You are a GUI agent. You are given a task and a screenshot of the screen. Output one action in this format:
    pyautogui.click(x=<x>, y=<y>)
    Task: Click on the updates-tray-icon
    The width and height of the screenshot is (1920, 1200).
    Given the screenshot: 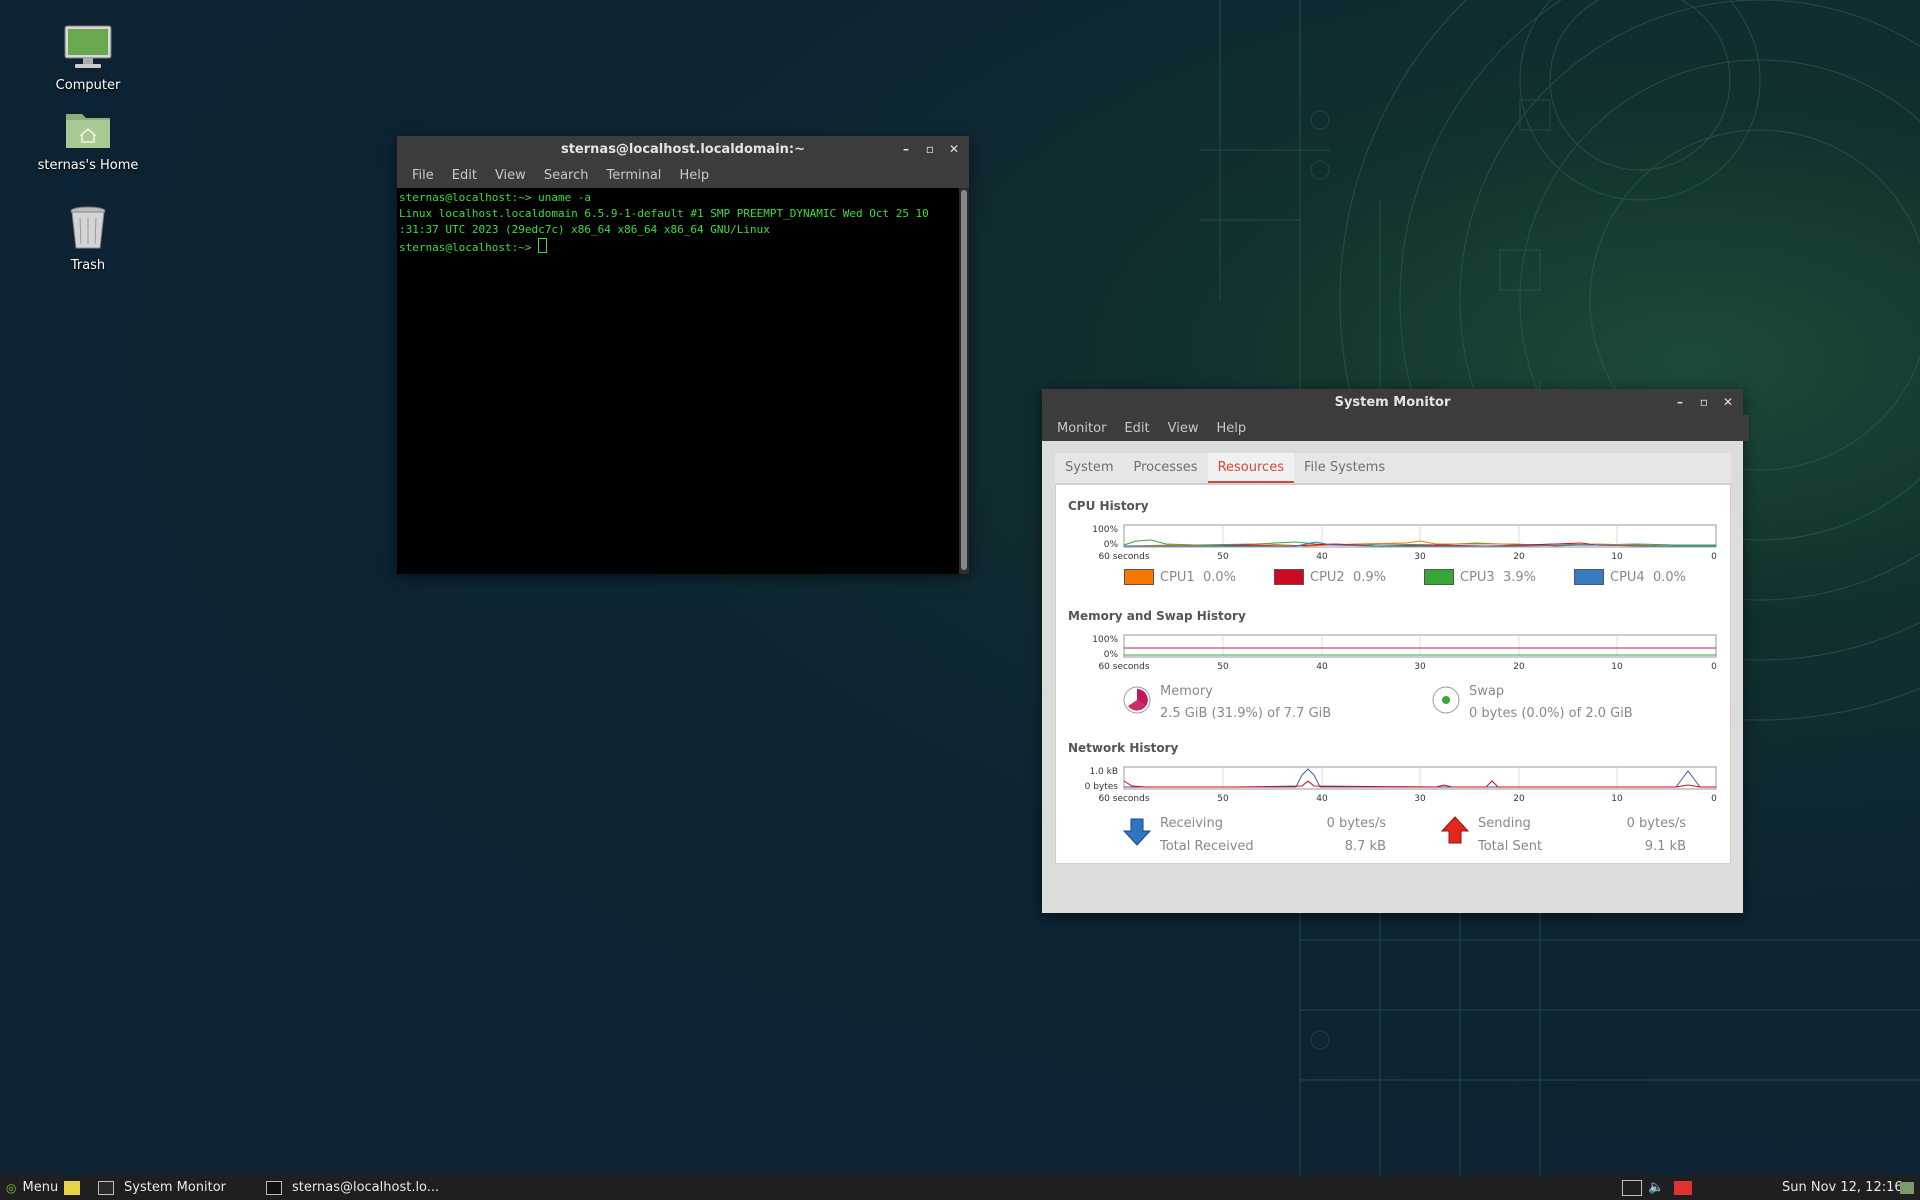 What is the action you would take?
    pyautogui.click(x=1683, y=1187)
    